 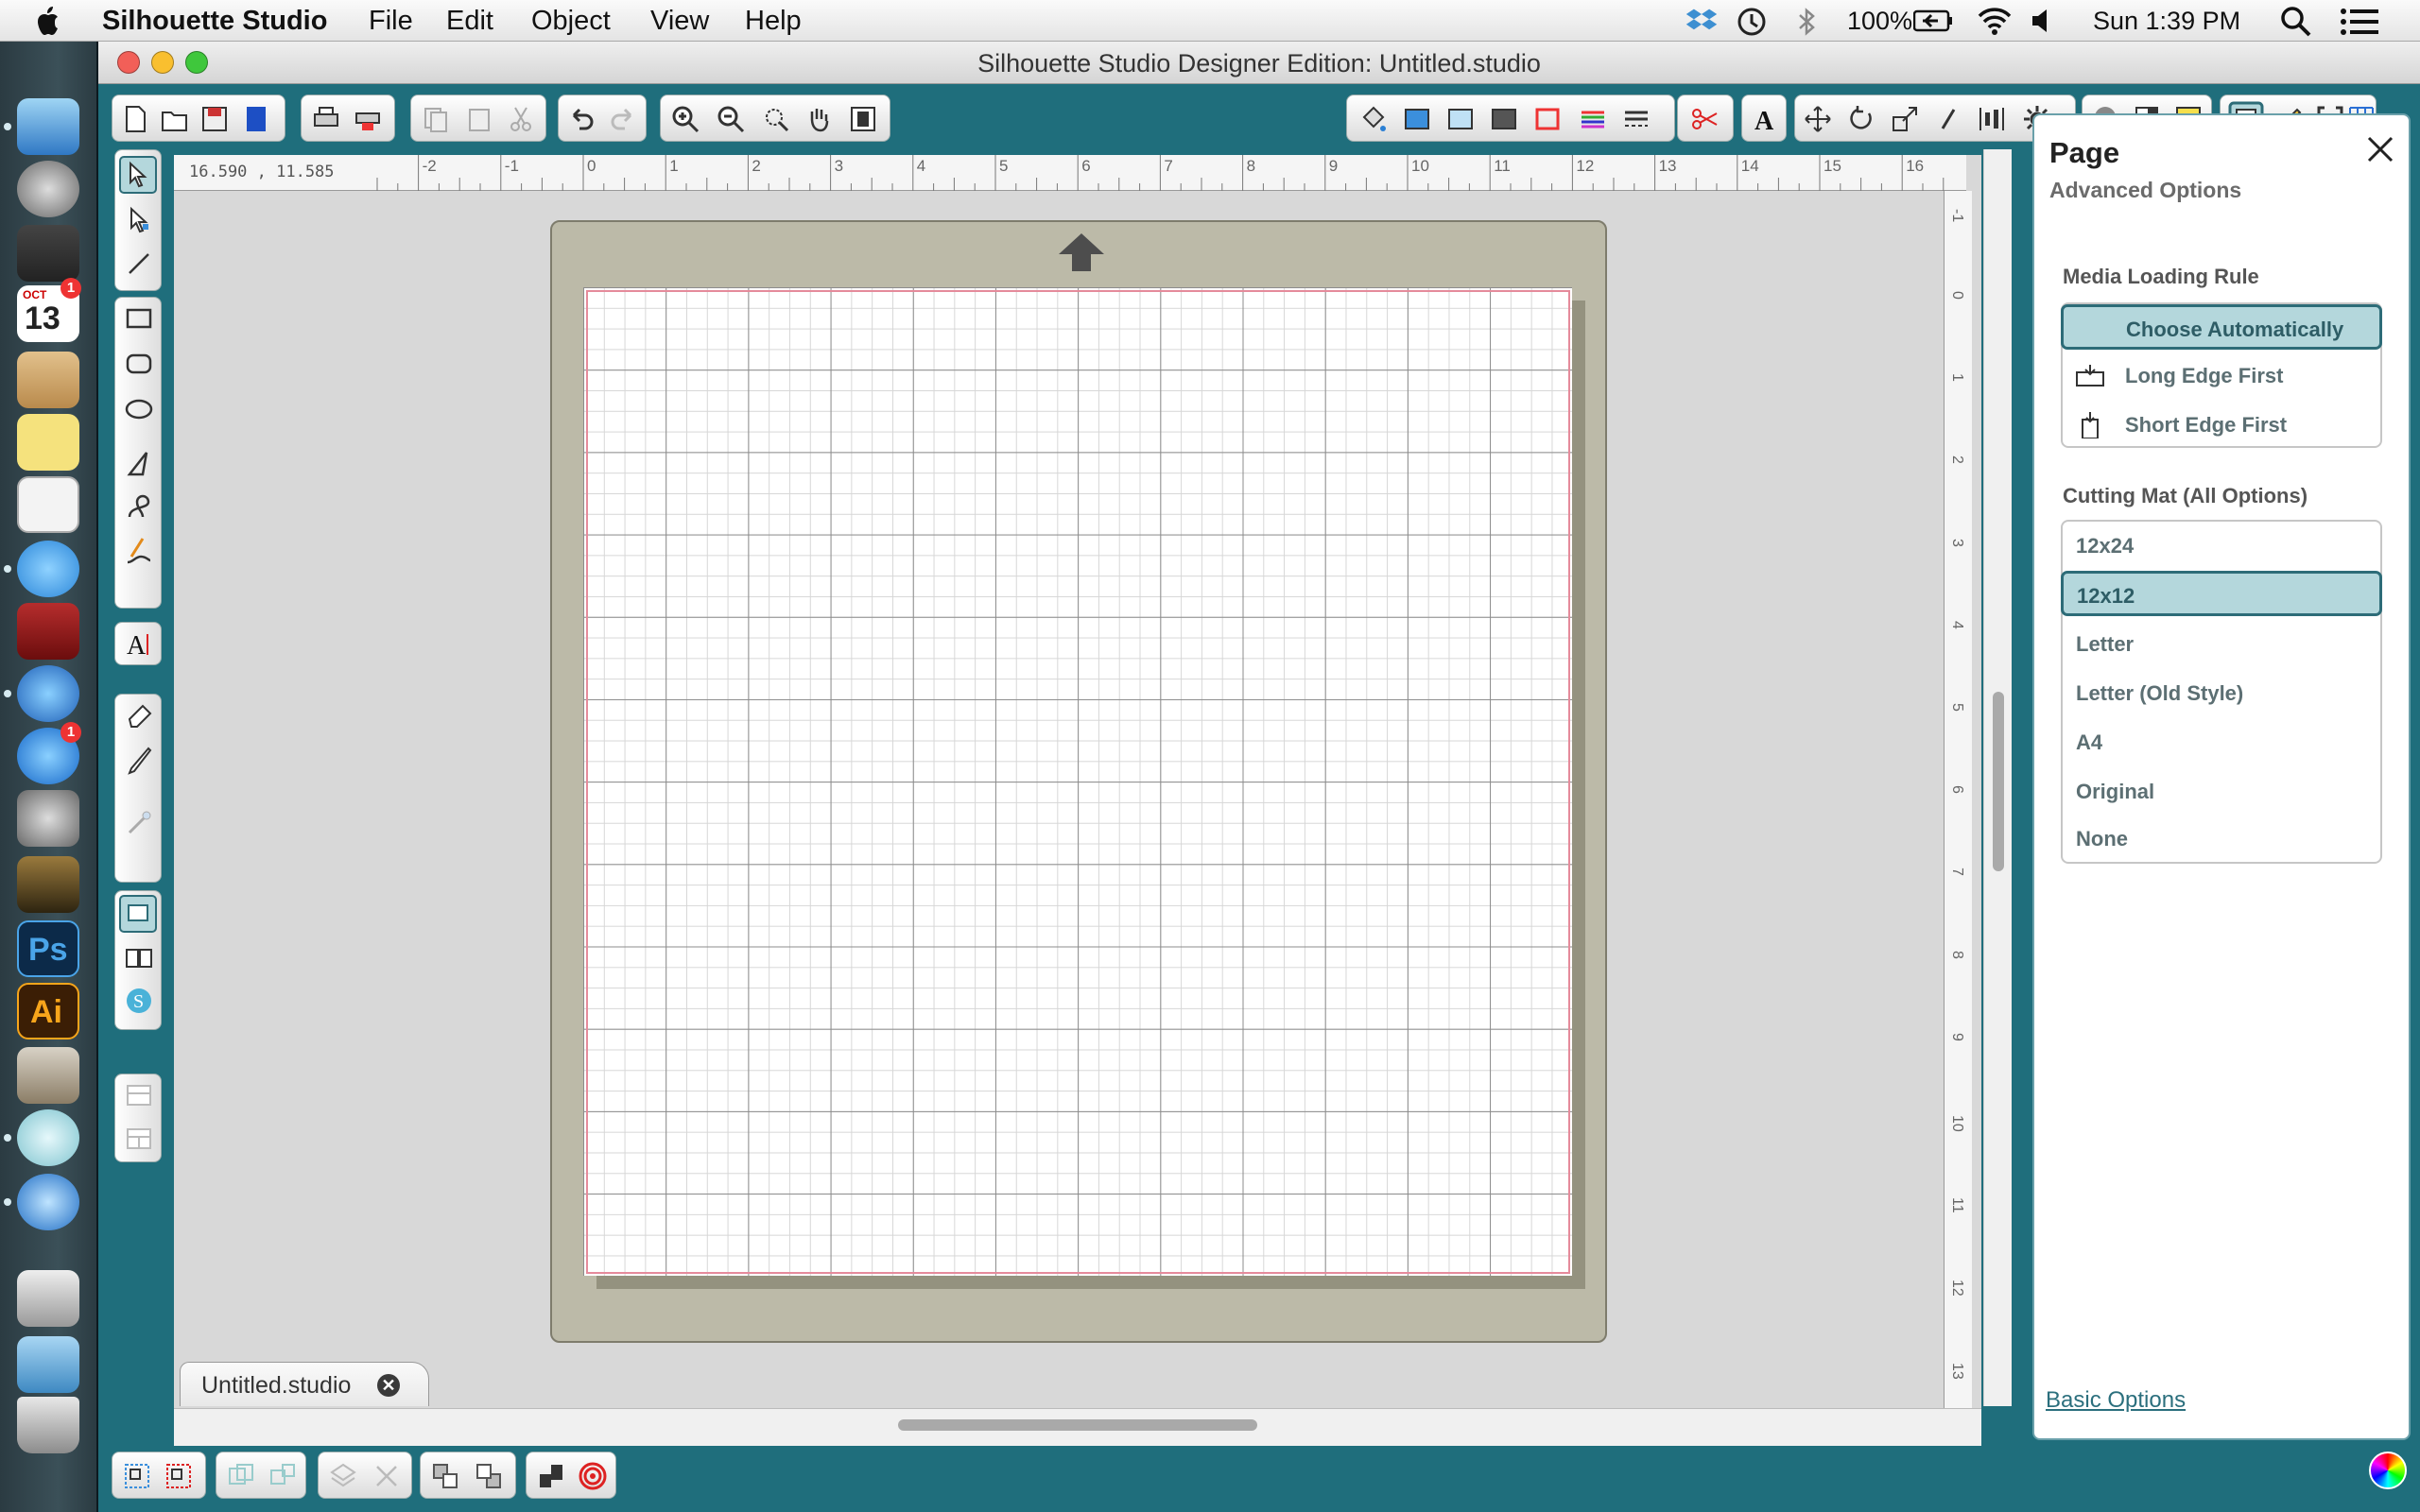 I want to click on wifi-icon, so click(x=1995, y=21).